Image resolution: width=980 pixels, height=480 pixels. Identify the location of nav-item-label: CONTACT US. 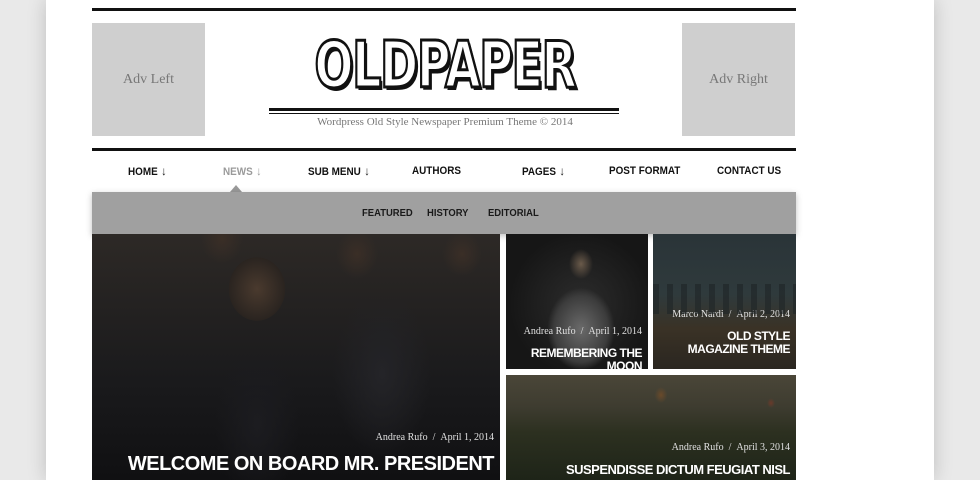
(749, 171).